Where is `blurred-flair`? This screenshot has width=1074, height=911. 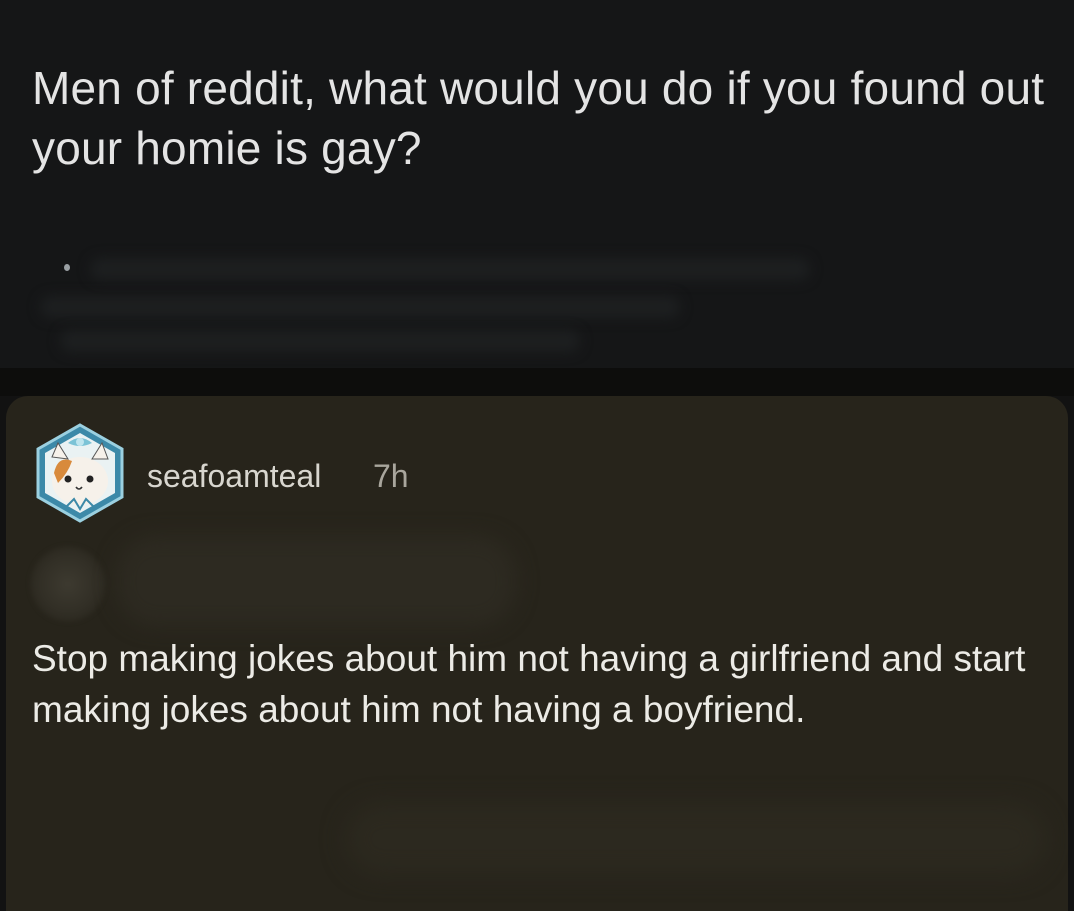 blurred-flair is located at coordinates (316, 581).